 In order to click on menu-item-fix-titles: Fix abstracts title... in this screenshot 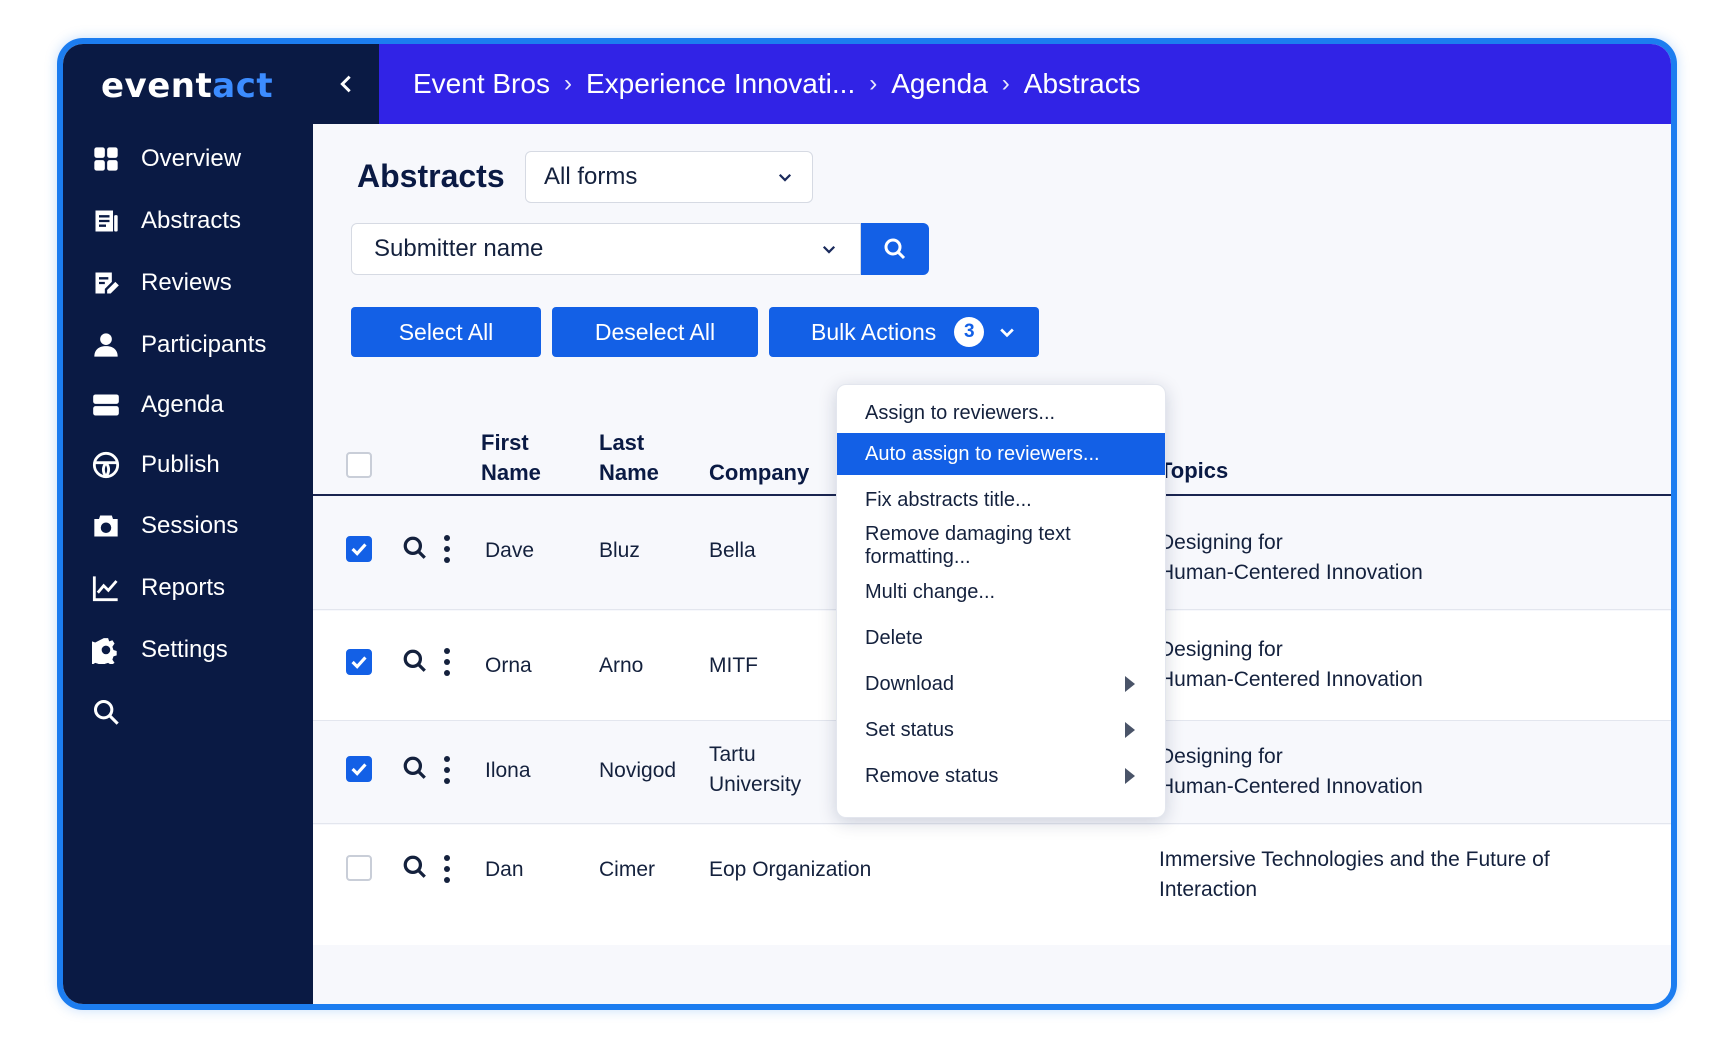, I will do `click(1001, 500)`.